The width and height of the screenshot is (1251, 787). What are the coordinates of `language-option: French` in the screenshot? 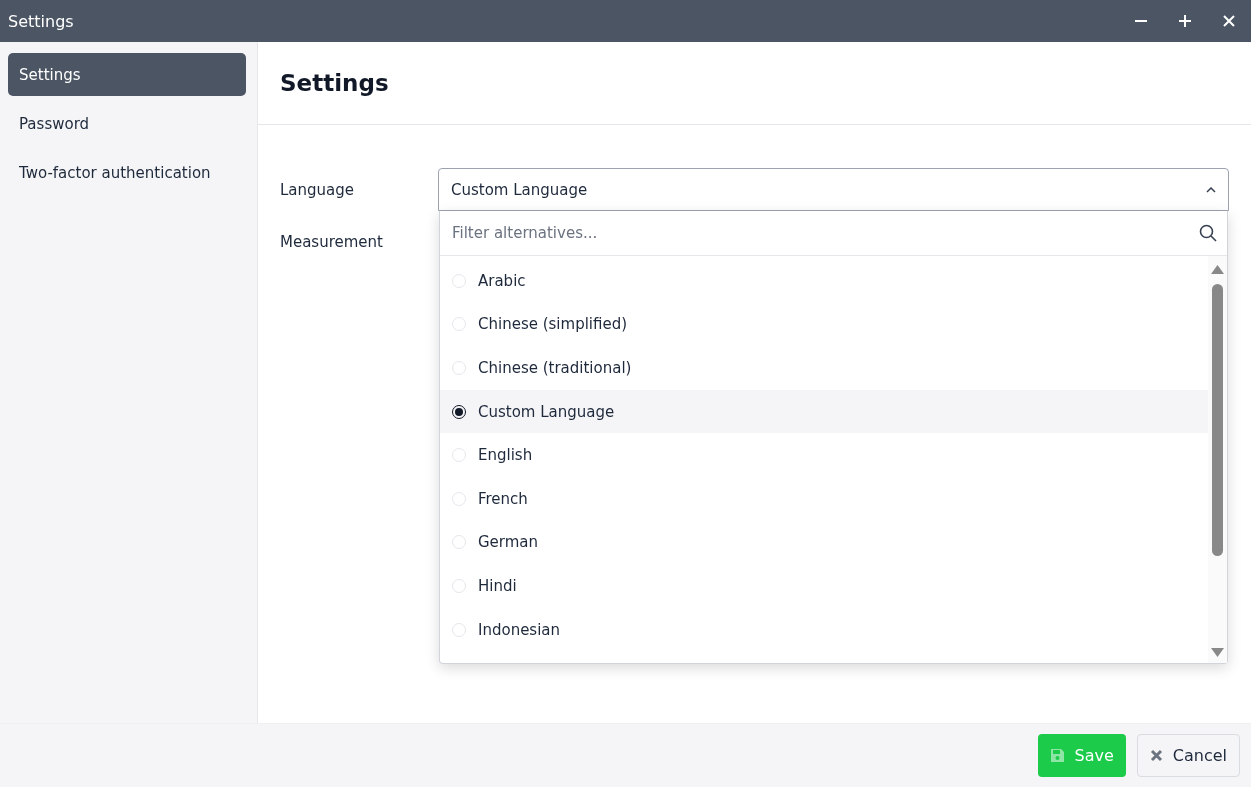 It's located at (824, 498).